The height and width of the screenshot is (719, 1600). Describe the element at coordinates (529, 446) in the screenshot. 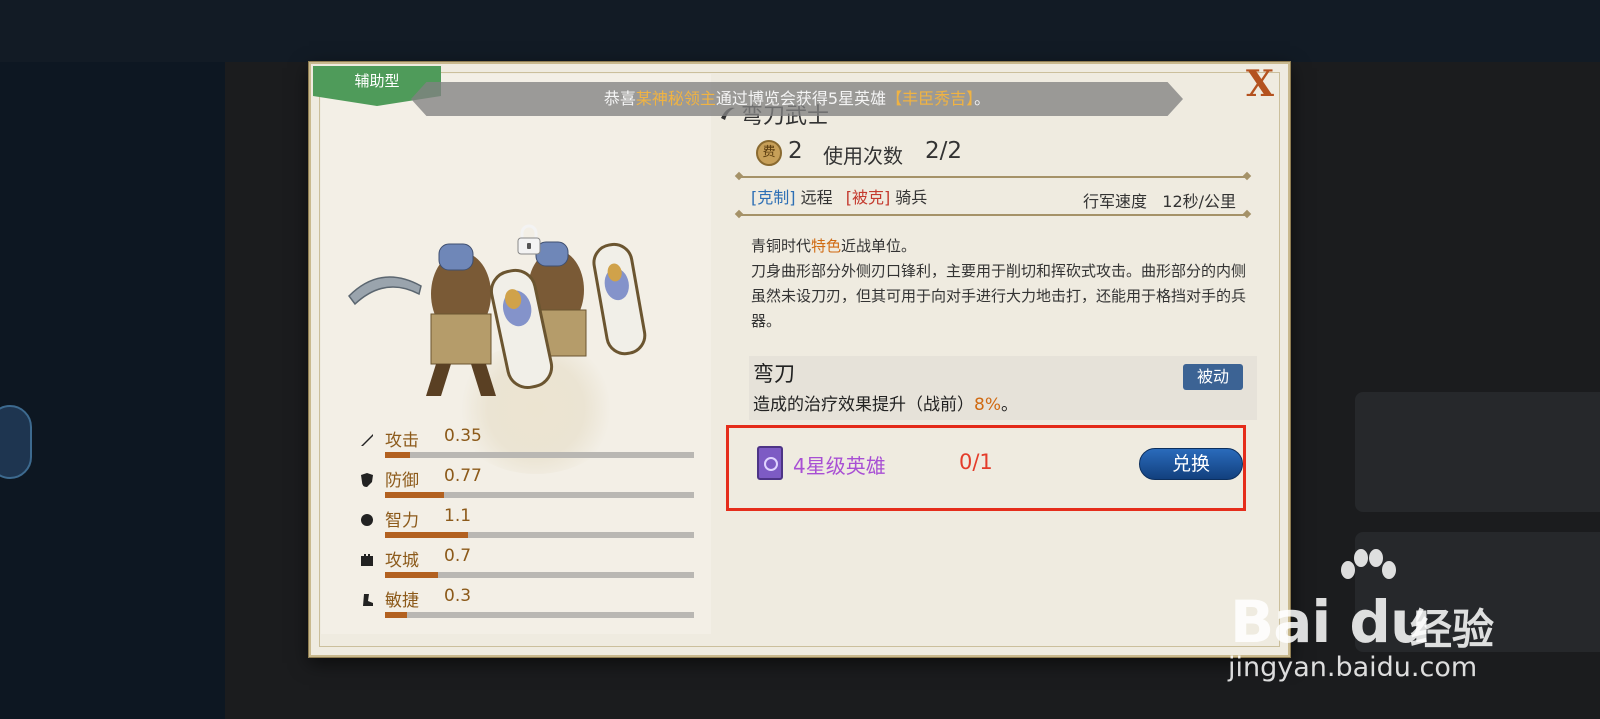

I see `stat-row: 攻击 0.35` at that location.